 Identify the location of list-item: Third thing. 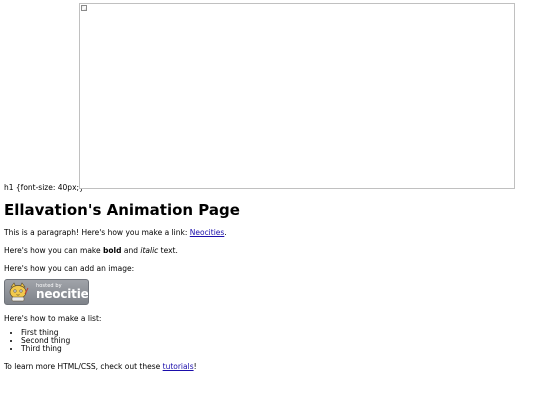
(278, 349).